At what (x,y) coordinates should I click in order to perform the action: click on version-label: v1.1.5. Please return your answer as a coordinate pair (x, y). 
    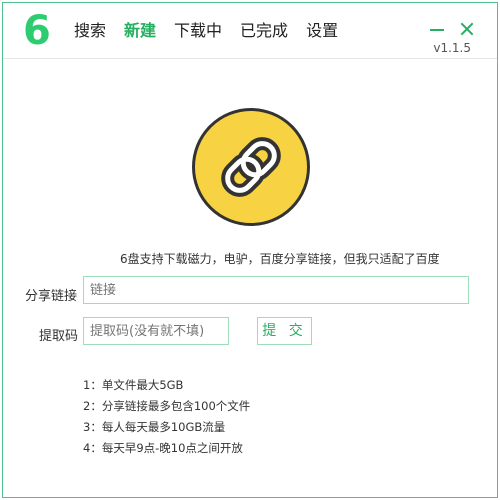
    Looking at the image, I should click on (452, 48).